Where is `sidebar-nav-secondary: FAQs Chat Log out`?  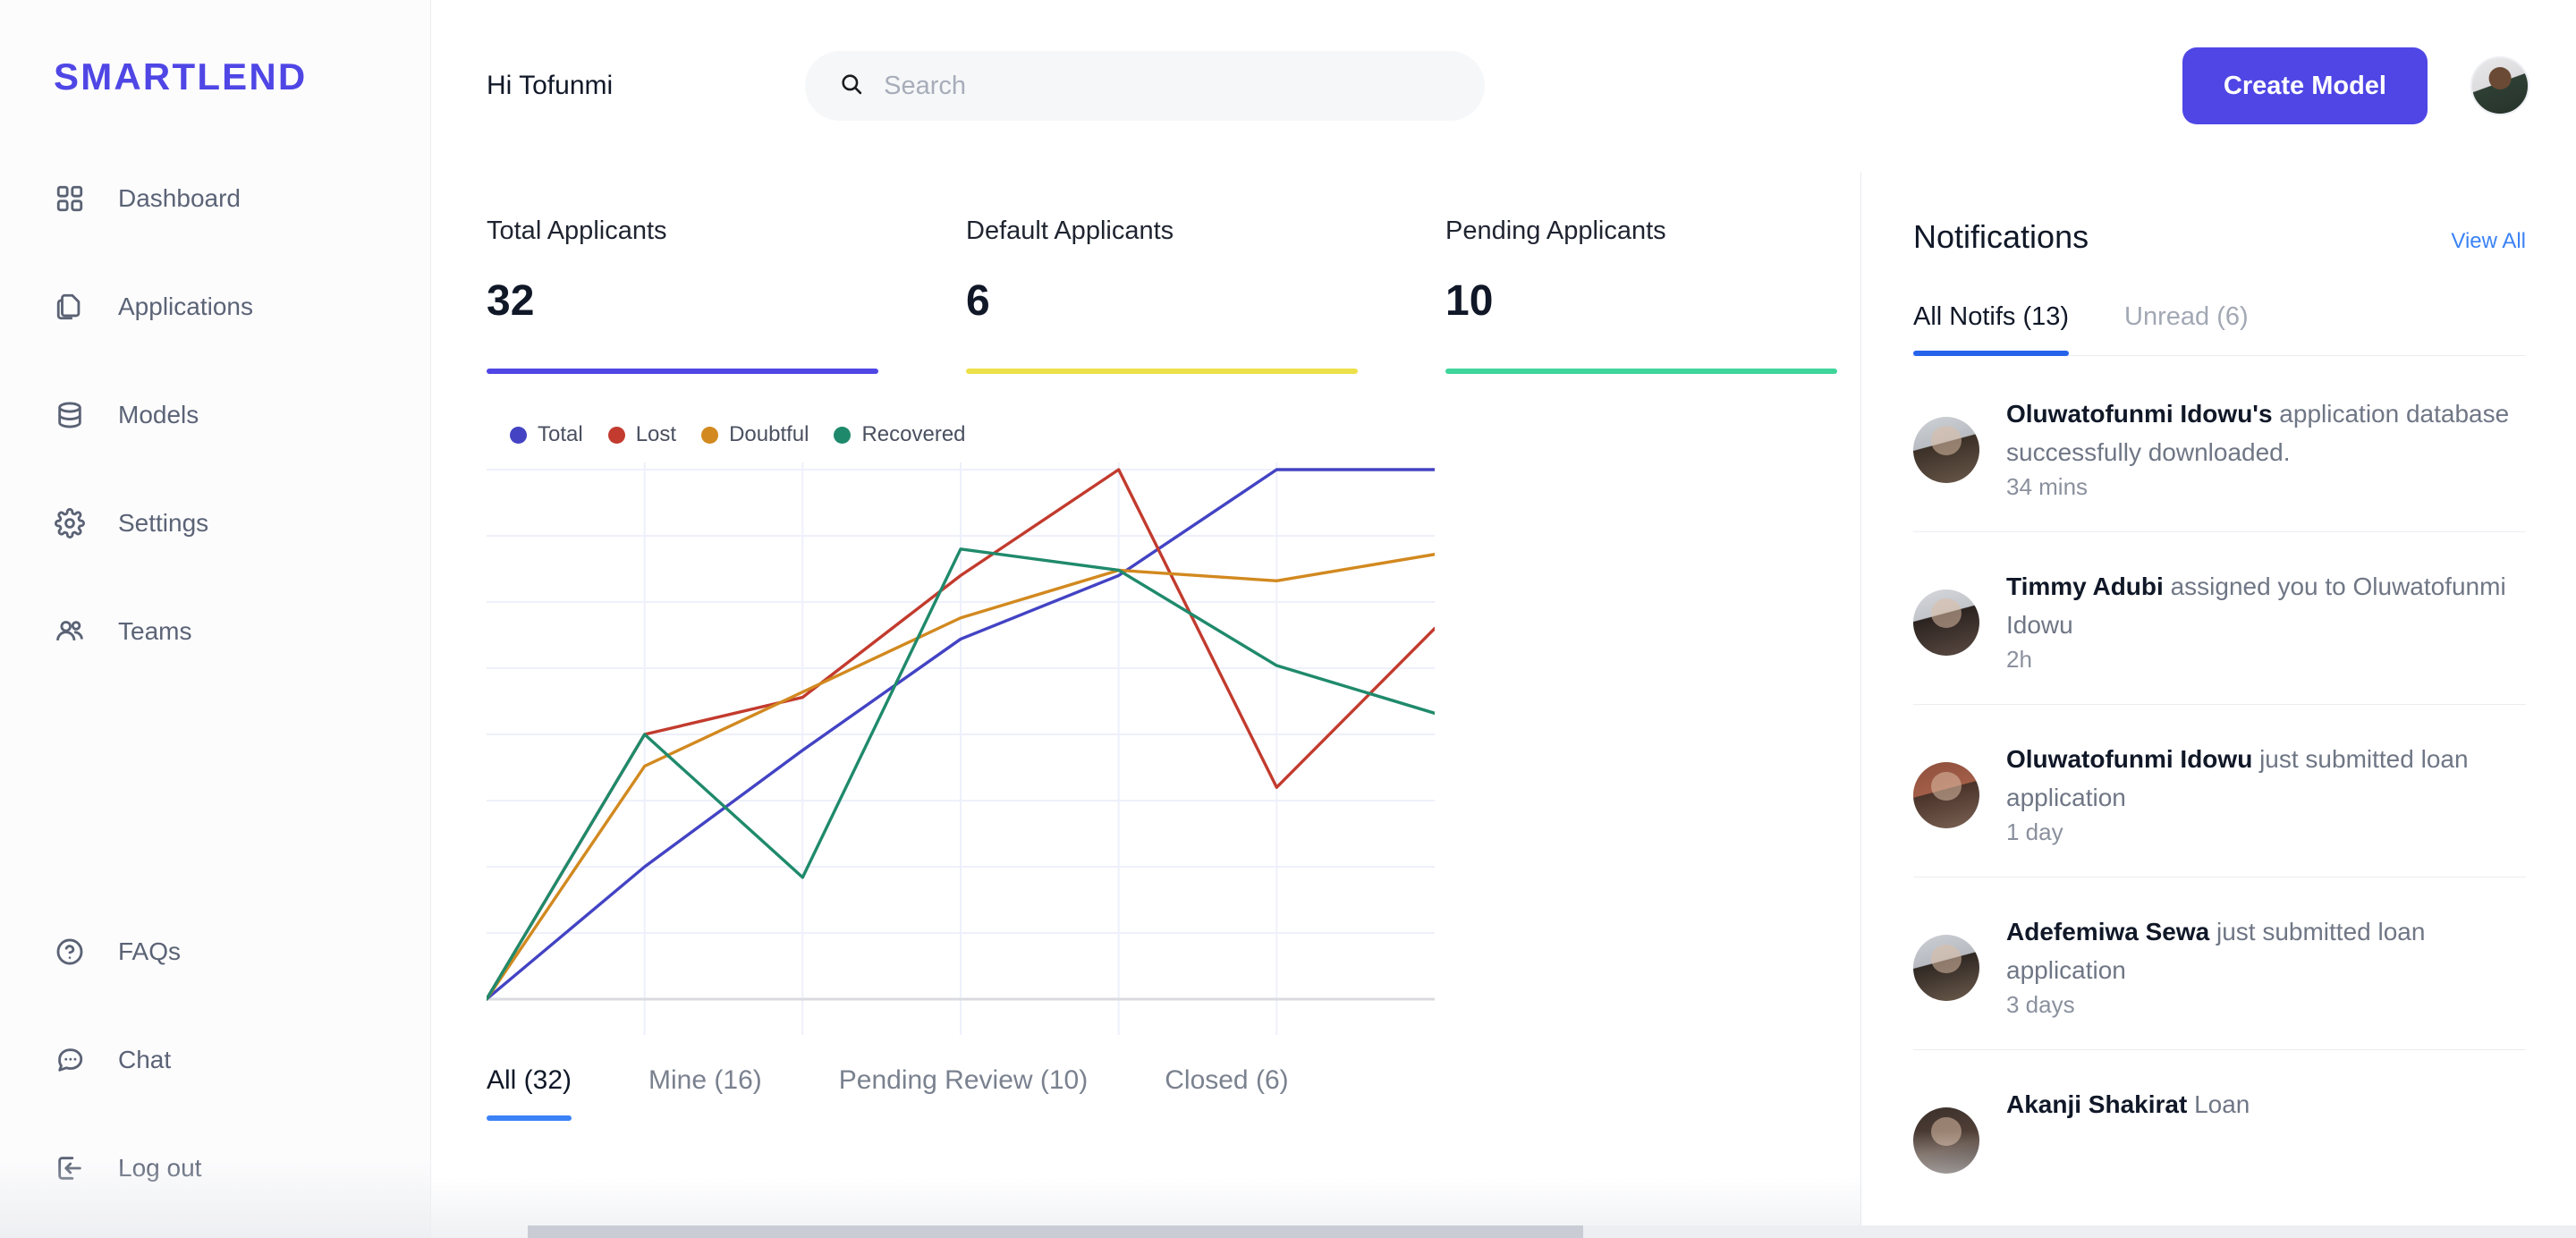 sidebar-nav-secondary: FAQs Chat Log out is located at coordinates (215, 1060).